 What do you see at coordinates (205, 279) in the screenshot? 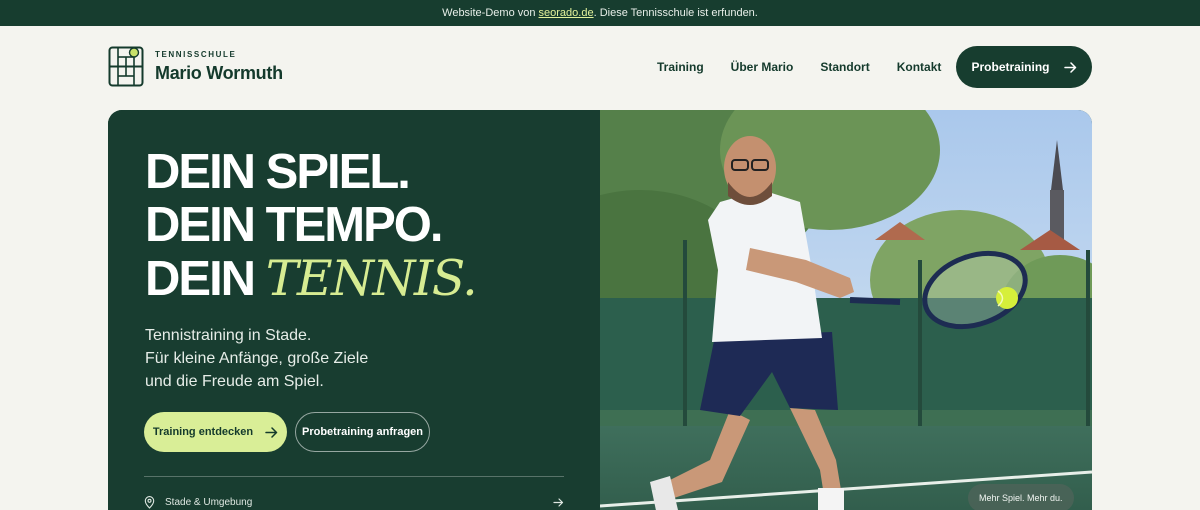
I see `headline-line-3-prefix: DEIN` at bounding box center [205, 279].